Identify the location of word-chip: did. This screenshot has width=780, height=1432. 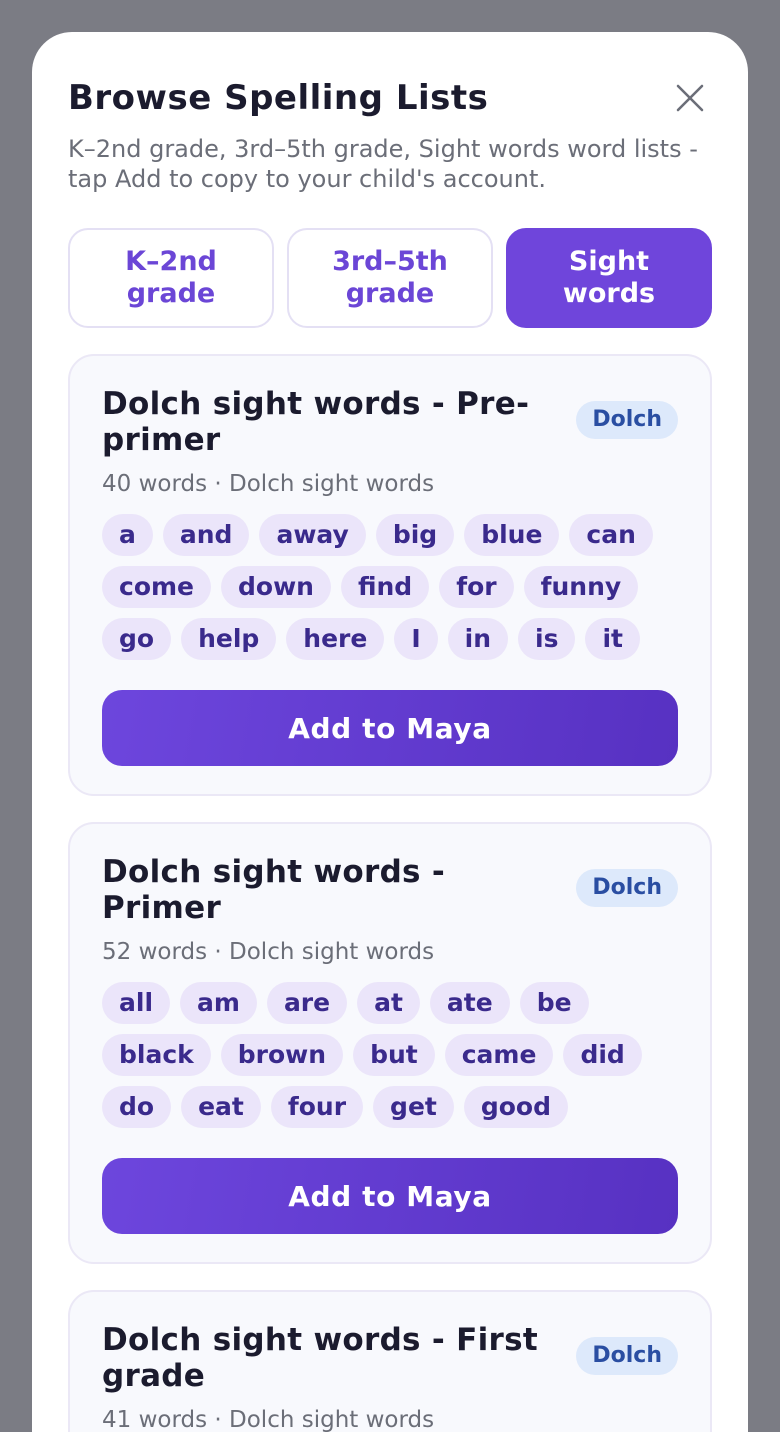
(602, 1055).